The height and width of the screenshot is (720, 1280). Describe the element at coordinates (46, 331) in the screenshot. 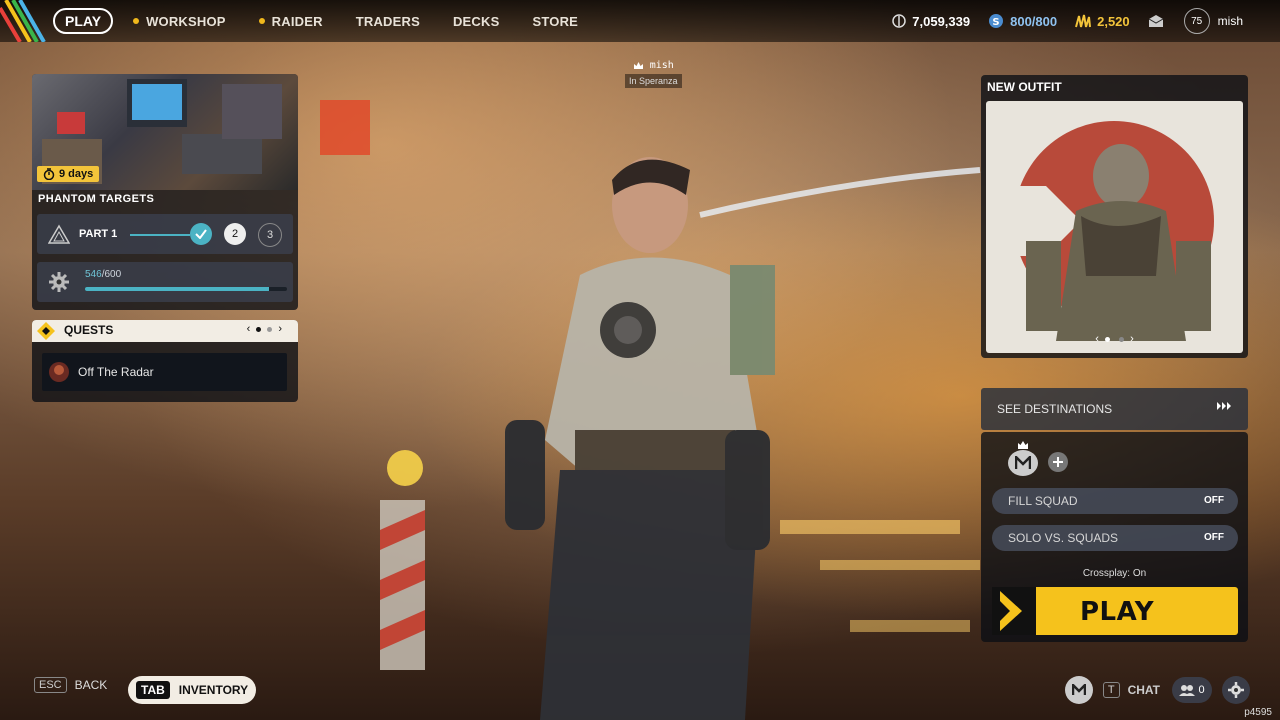

I see `quest-diamond-icon` at that location.